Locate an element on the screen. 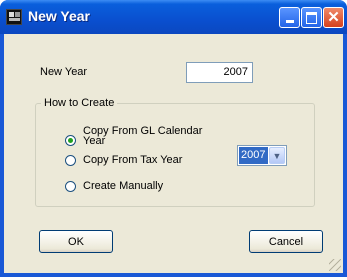 The image size is (347, 280). radio-copy-gl-calendar is located at coordinates (70, 140).